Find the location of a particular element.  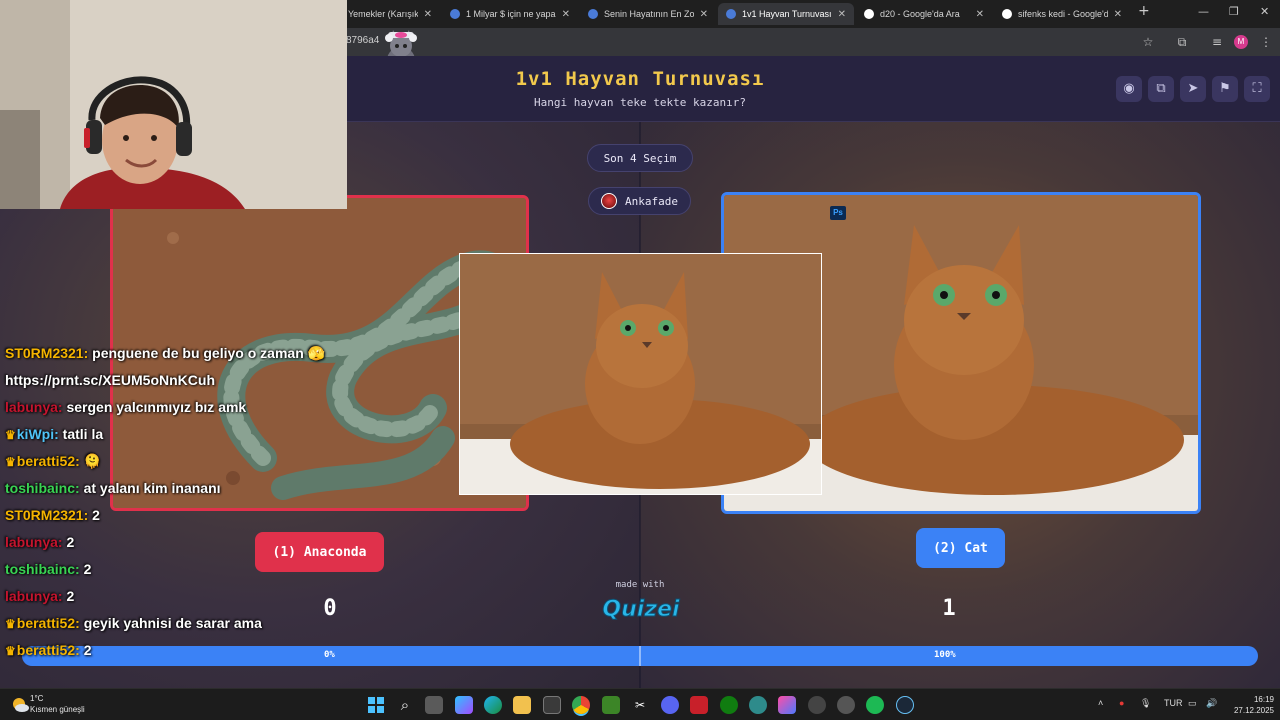

tab-sifenks-google: sifenks kedi - Google'da ✕ is located at coordinates (1062, 14).